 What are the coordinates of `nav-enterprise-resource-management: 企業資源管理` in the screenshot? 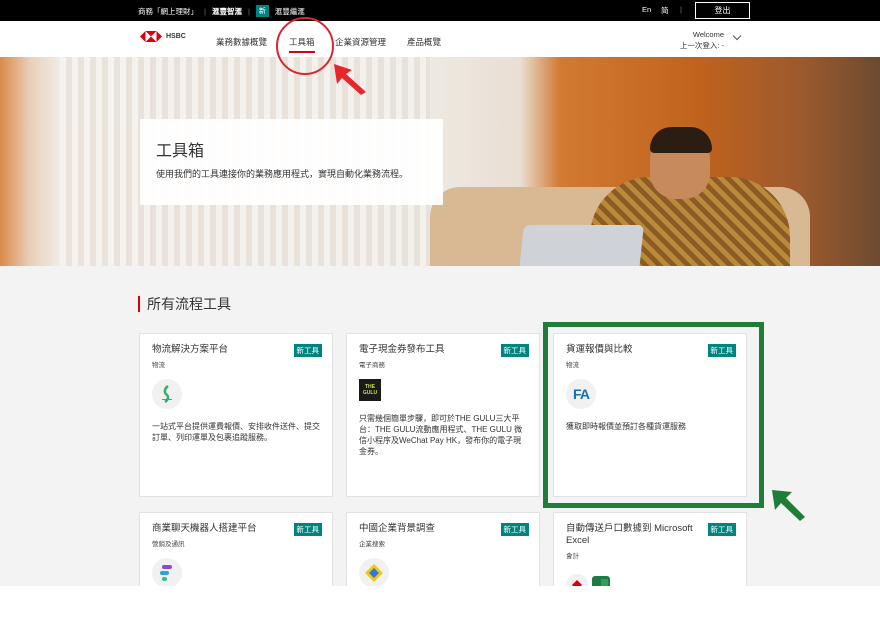 It's located at (360, 42).